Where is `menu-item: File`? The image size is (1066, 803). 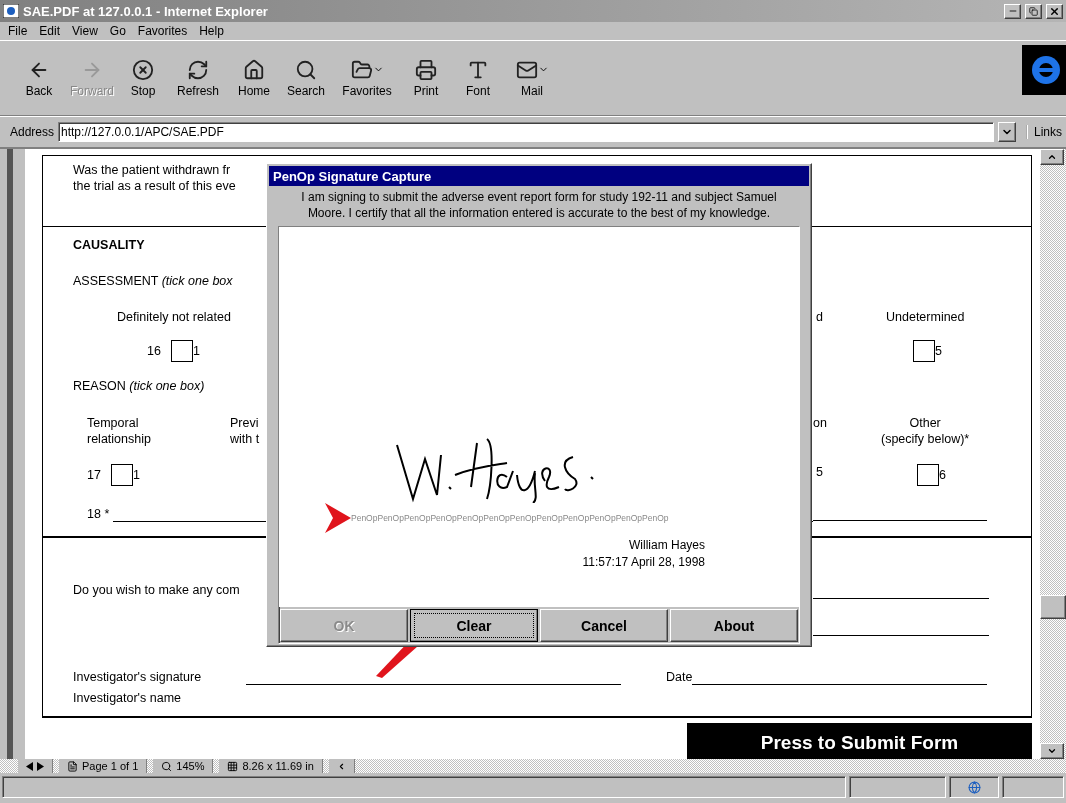 menu-item: File is located at coordinates (18, 31).